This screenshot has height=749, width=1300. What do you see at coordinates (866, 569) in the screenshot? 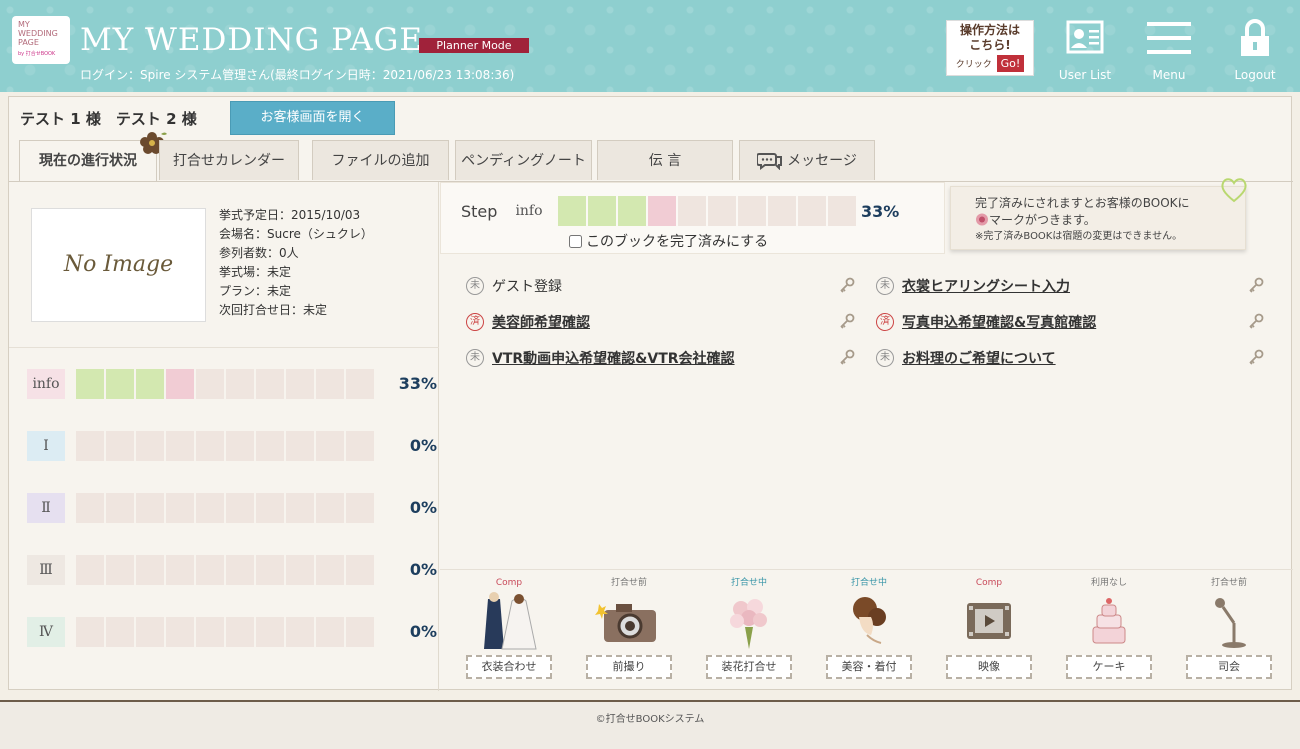
I see `divider` at bounding box center [866, 569].